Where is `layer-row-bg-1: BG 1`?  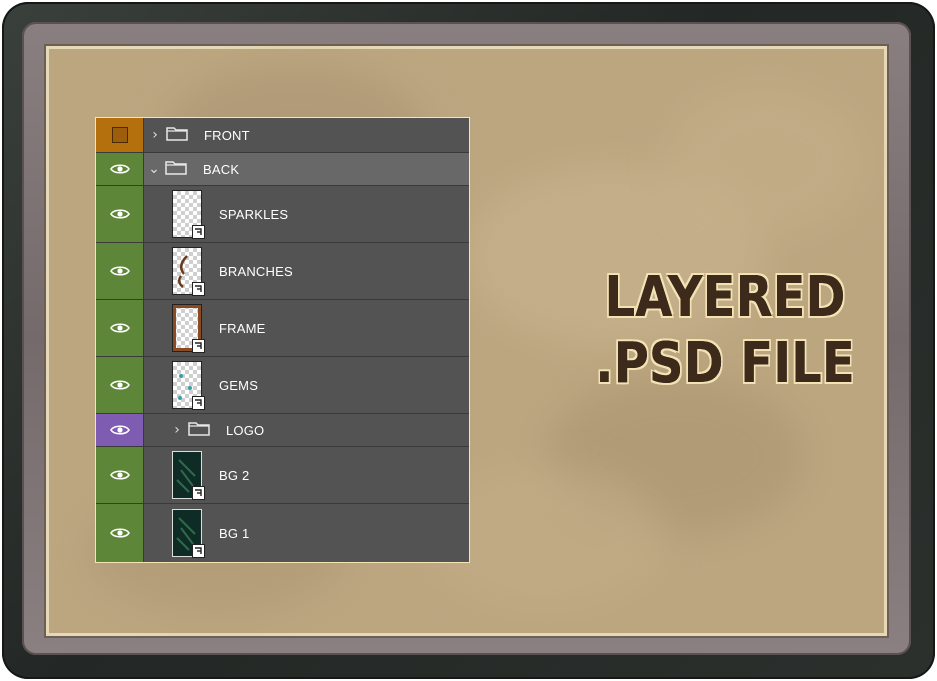
layer-row-bg-1: BG 1 is located at coordinates (282, 533).